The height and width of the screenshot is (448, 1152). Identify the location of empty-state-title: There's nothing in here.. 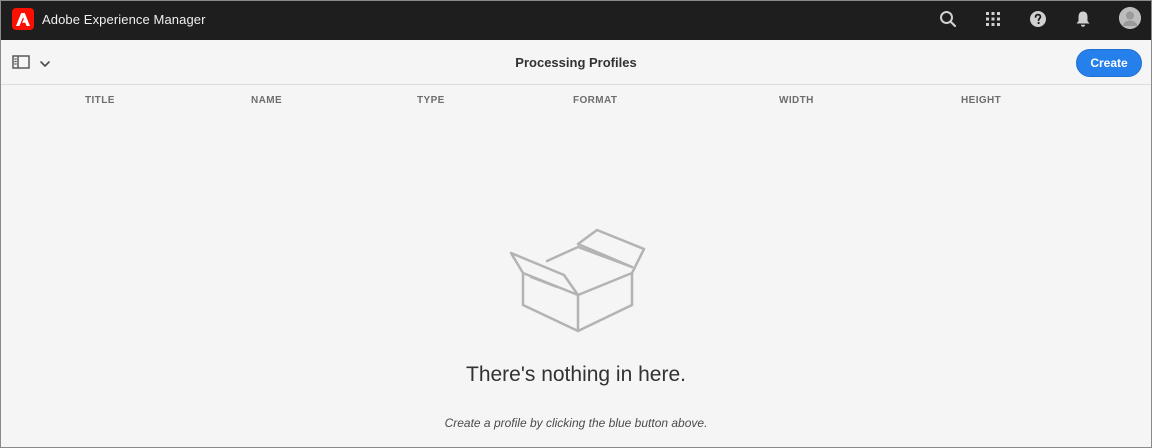
(576, 374).